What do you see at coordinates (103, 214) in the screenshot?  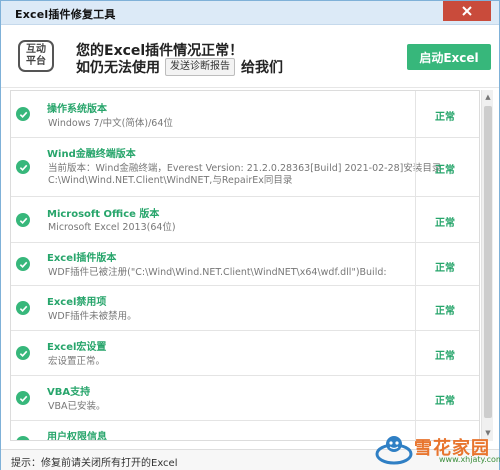 I see `check-item-name: Microsoft Office 版本` at bounding box center [103, 214].